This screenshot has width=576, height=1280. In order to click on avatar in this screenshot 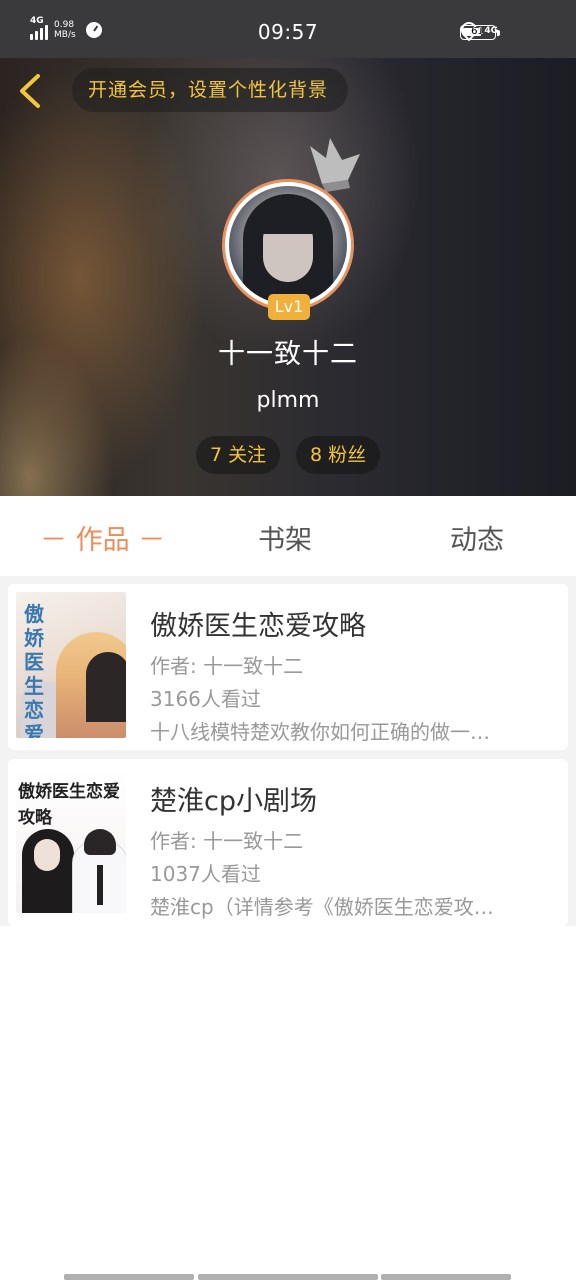, I will do `click(288, 245)`.